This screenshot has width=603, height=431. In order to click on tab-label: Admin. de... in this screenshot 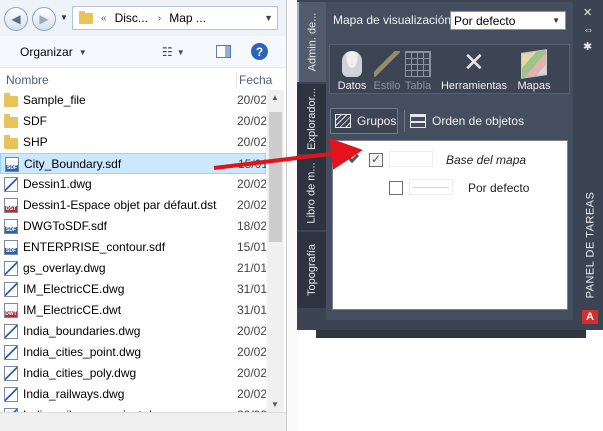, I will do `click(312, 42)`.